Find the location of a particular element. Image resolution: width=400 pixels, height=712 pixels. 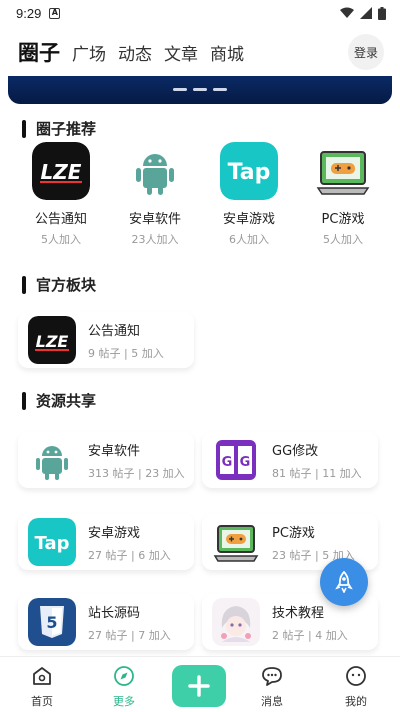

recommend-count: 6人加入 is located at coordinates (249, 239).